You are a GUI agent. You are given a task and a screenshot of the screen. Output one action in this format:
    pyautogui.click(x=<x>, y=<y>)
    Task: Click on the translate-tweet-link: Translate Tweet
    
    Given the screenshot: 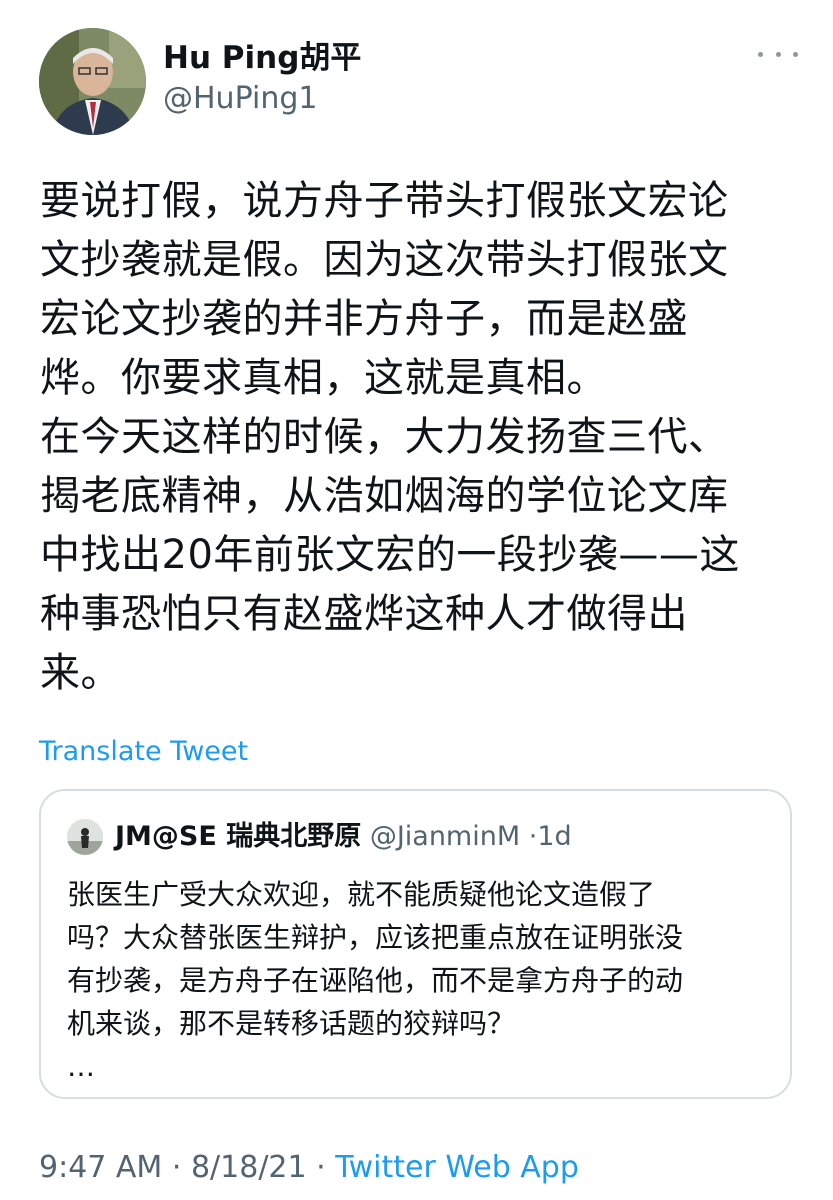 What is the action you would take?
    pyautogui.click(x=143, y=752)
    